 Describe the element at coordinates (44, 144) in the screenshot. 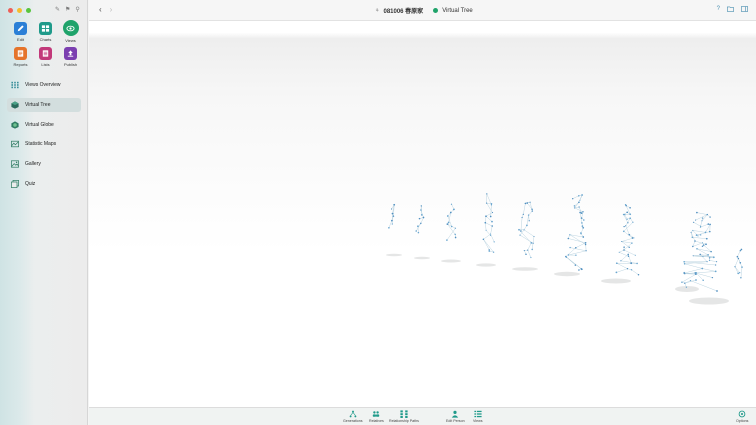

I see `nav-item-statistic-maps: Statistic Maps` at that location.